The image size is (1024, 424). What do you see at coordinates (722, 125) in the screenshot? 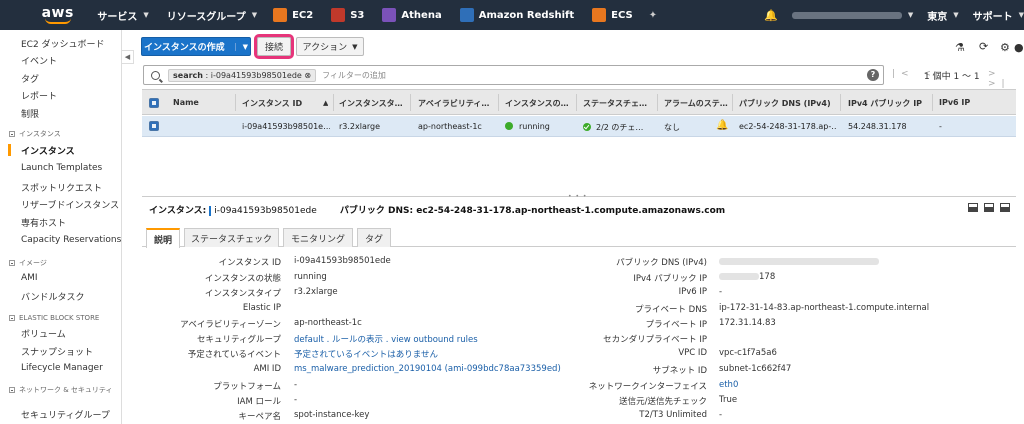
I see `alarm-bell-icon: 🔔` at bounding box center [722, 125].